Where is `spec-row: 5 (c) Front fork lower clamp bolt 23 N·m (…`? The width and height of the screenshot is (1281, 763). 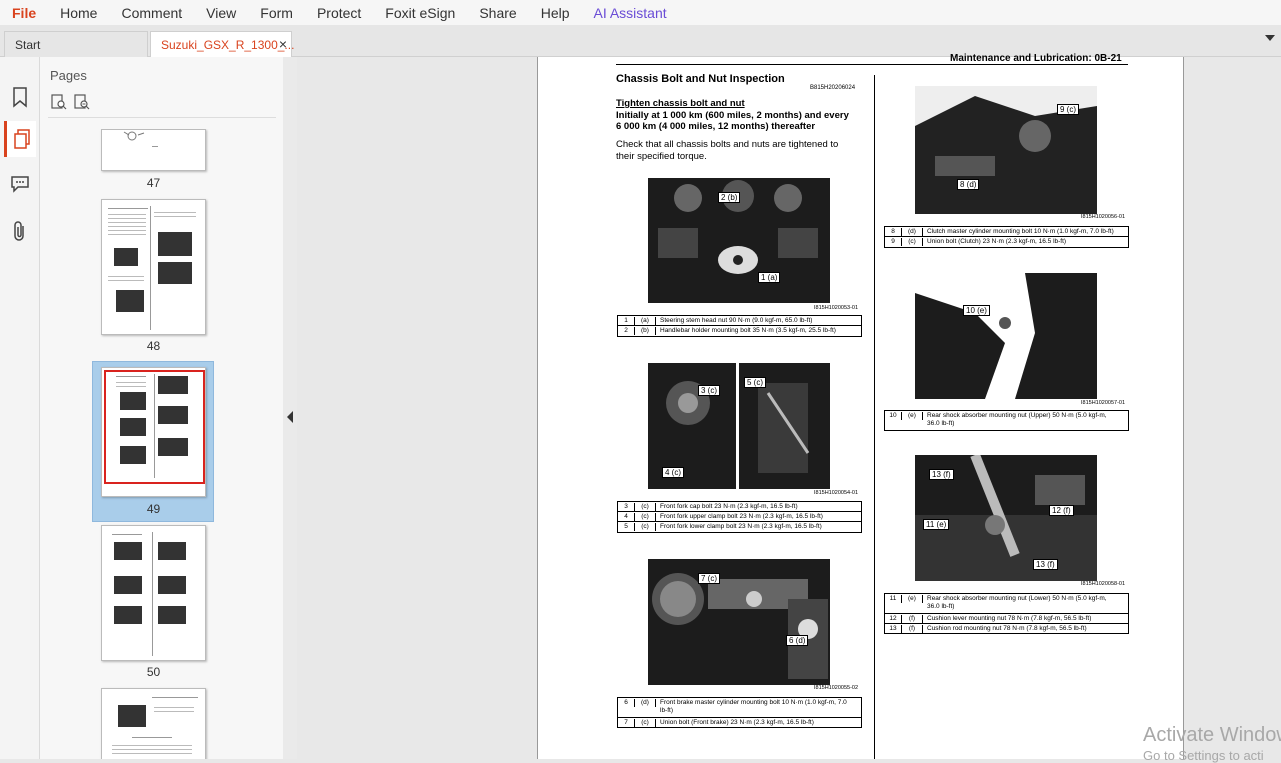
spec-row: 5 (c) Front fork lower clamp bolt 23 N·m (… is located at coordinates (723, 527).